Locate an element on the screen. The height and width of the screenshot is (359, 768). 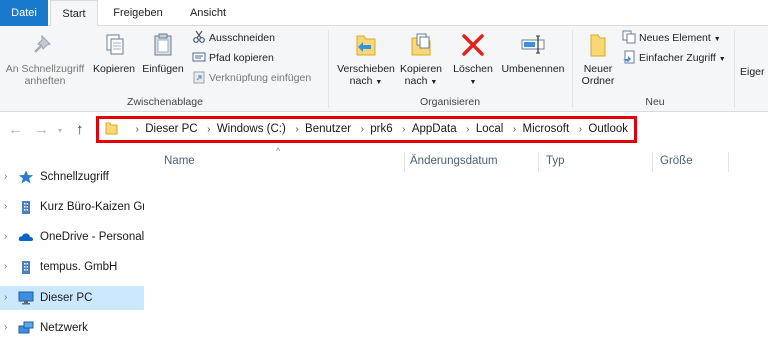
cut-button: Ausschneiden is located at coordinates (233, 38).